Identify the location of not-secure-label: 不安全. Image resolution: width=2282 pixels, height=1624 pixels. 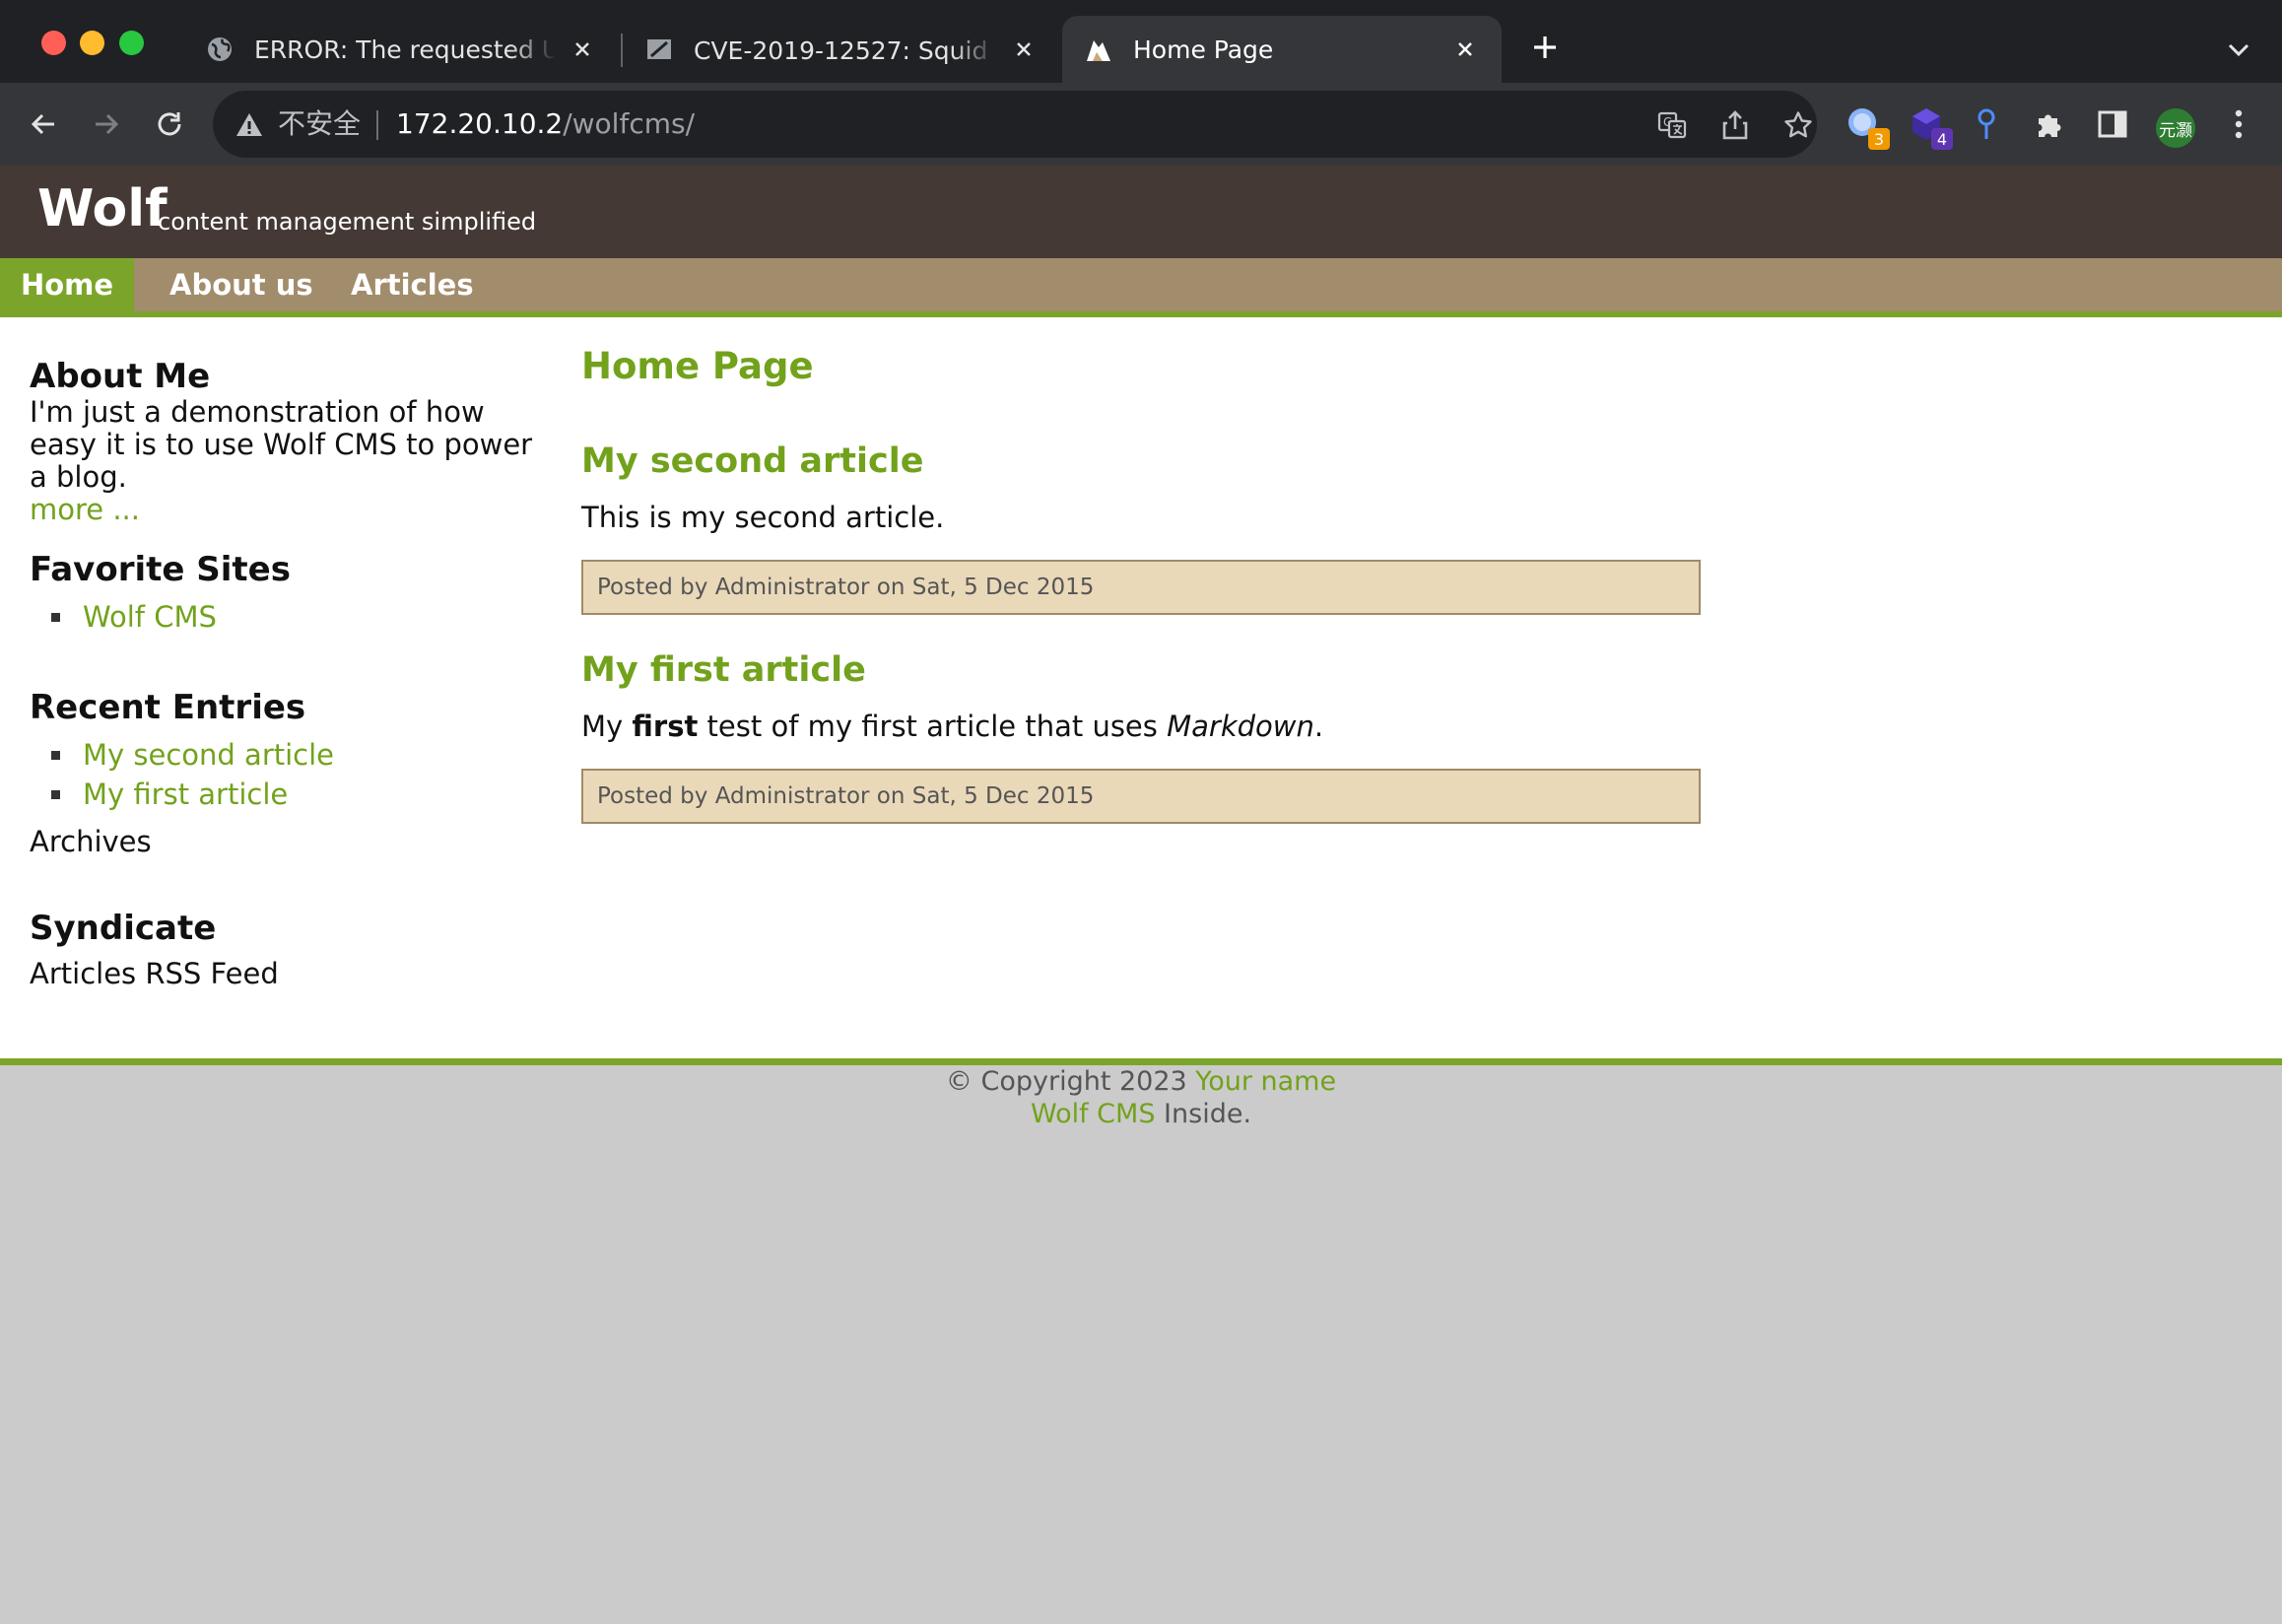
(319, 124).